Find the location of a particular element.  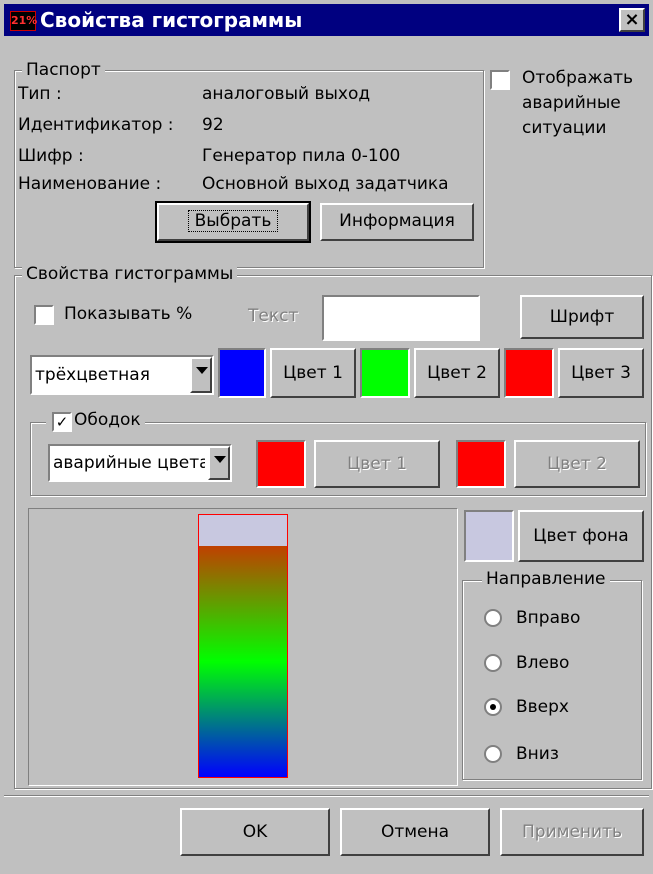

show-percent-label: Показывать % is located at coordinates (128, 314).